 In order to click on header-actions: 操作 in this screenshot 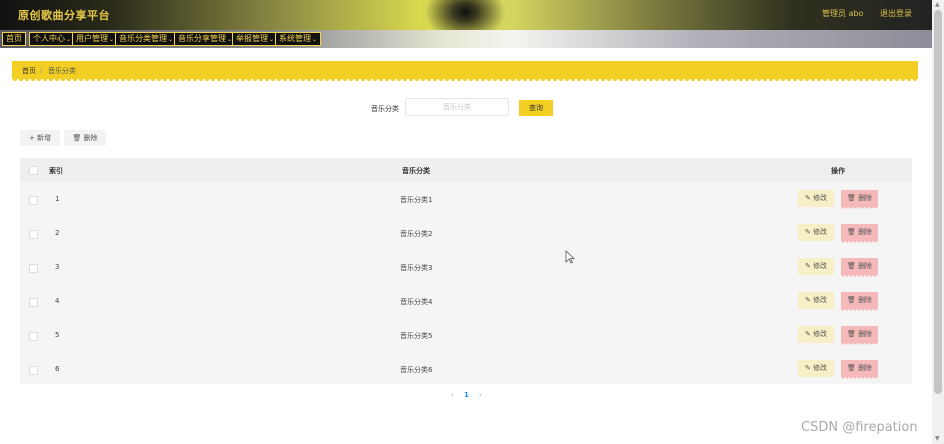, I will do `click(838, 171)`.